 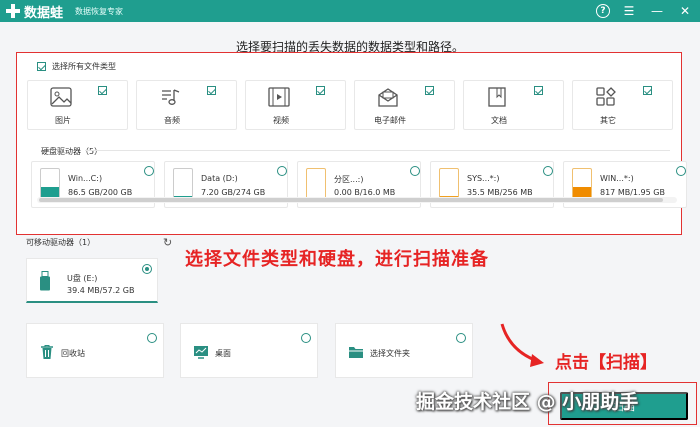 What do you see at coordinates (356, 352) in the screenshot?
I see `folder-icon` at bounding box center [356, 352].